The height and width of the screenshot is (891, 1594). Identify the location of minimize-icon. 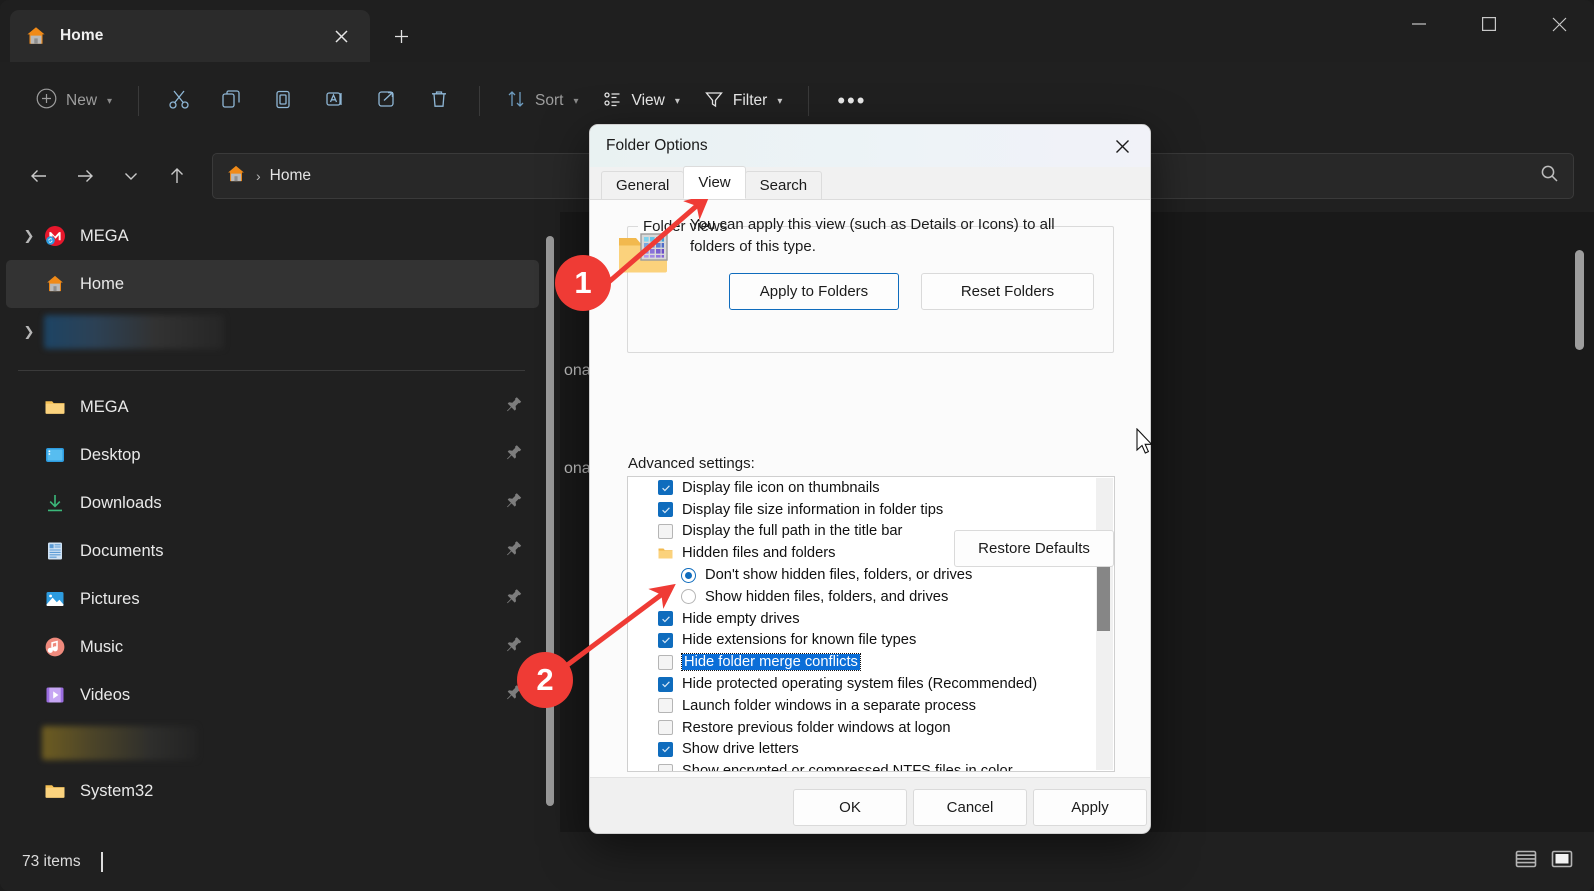
(1419, 24).